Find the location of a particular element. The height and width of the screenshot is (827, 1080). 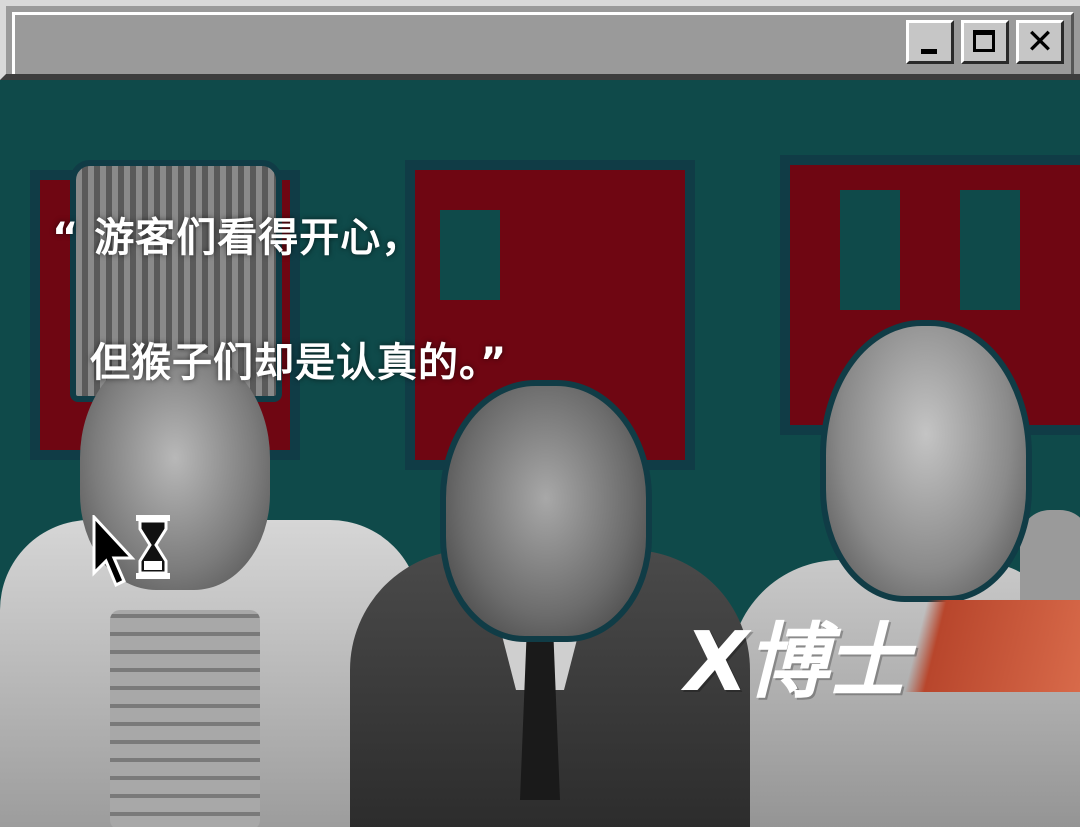

maximize-icon is located at coordinates (984, 41).